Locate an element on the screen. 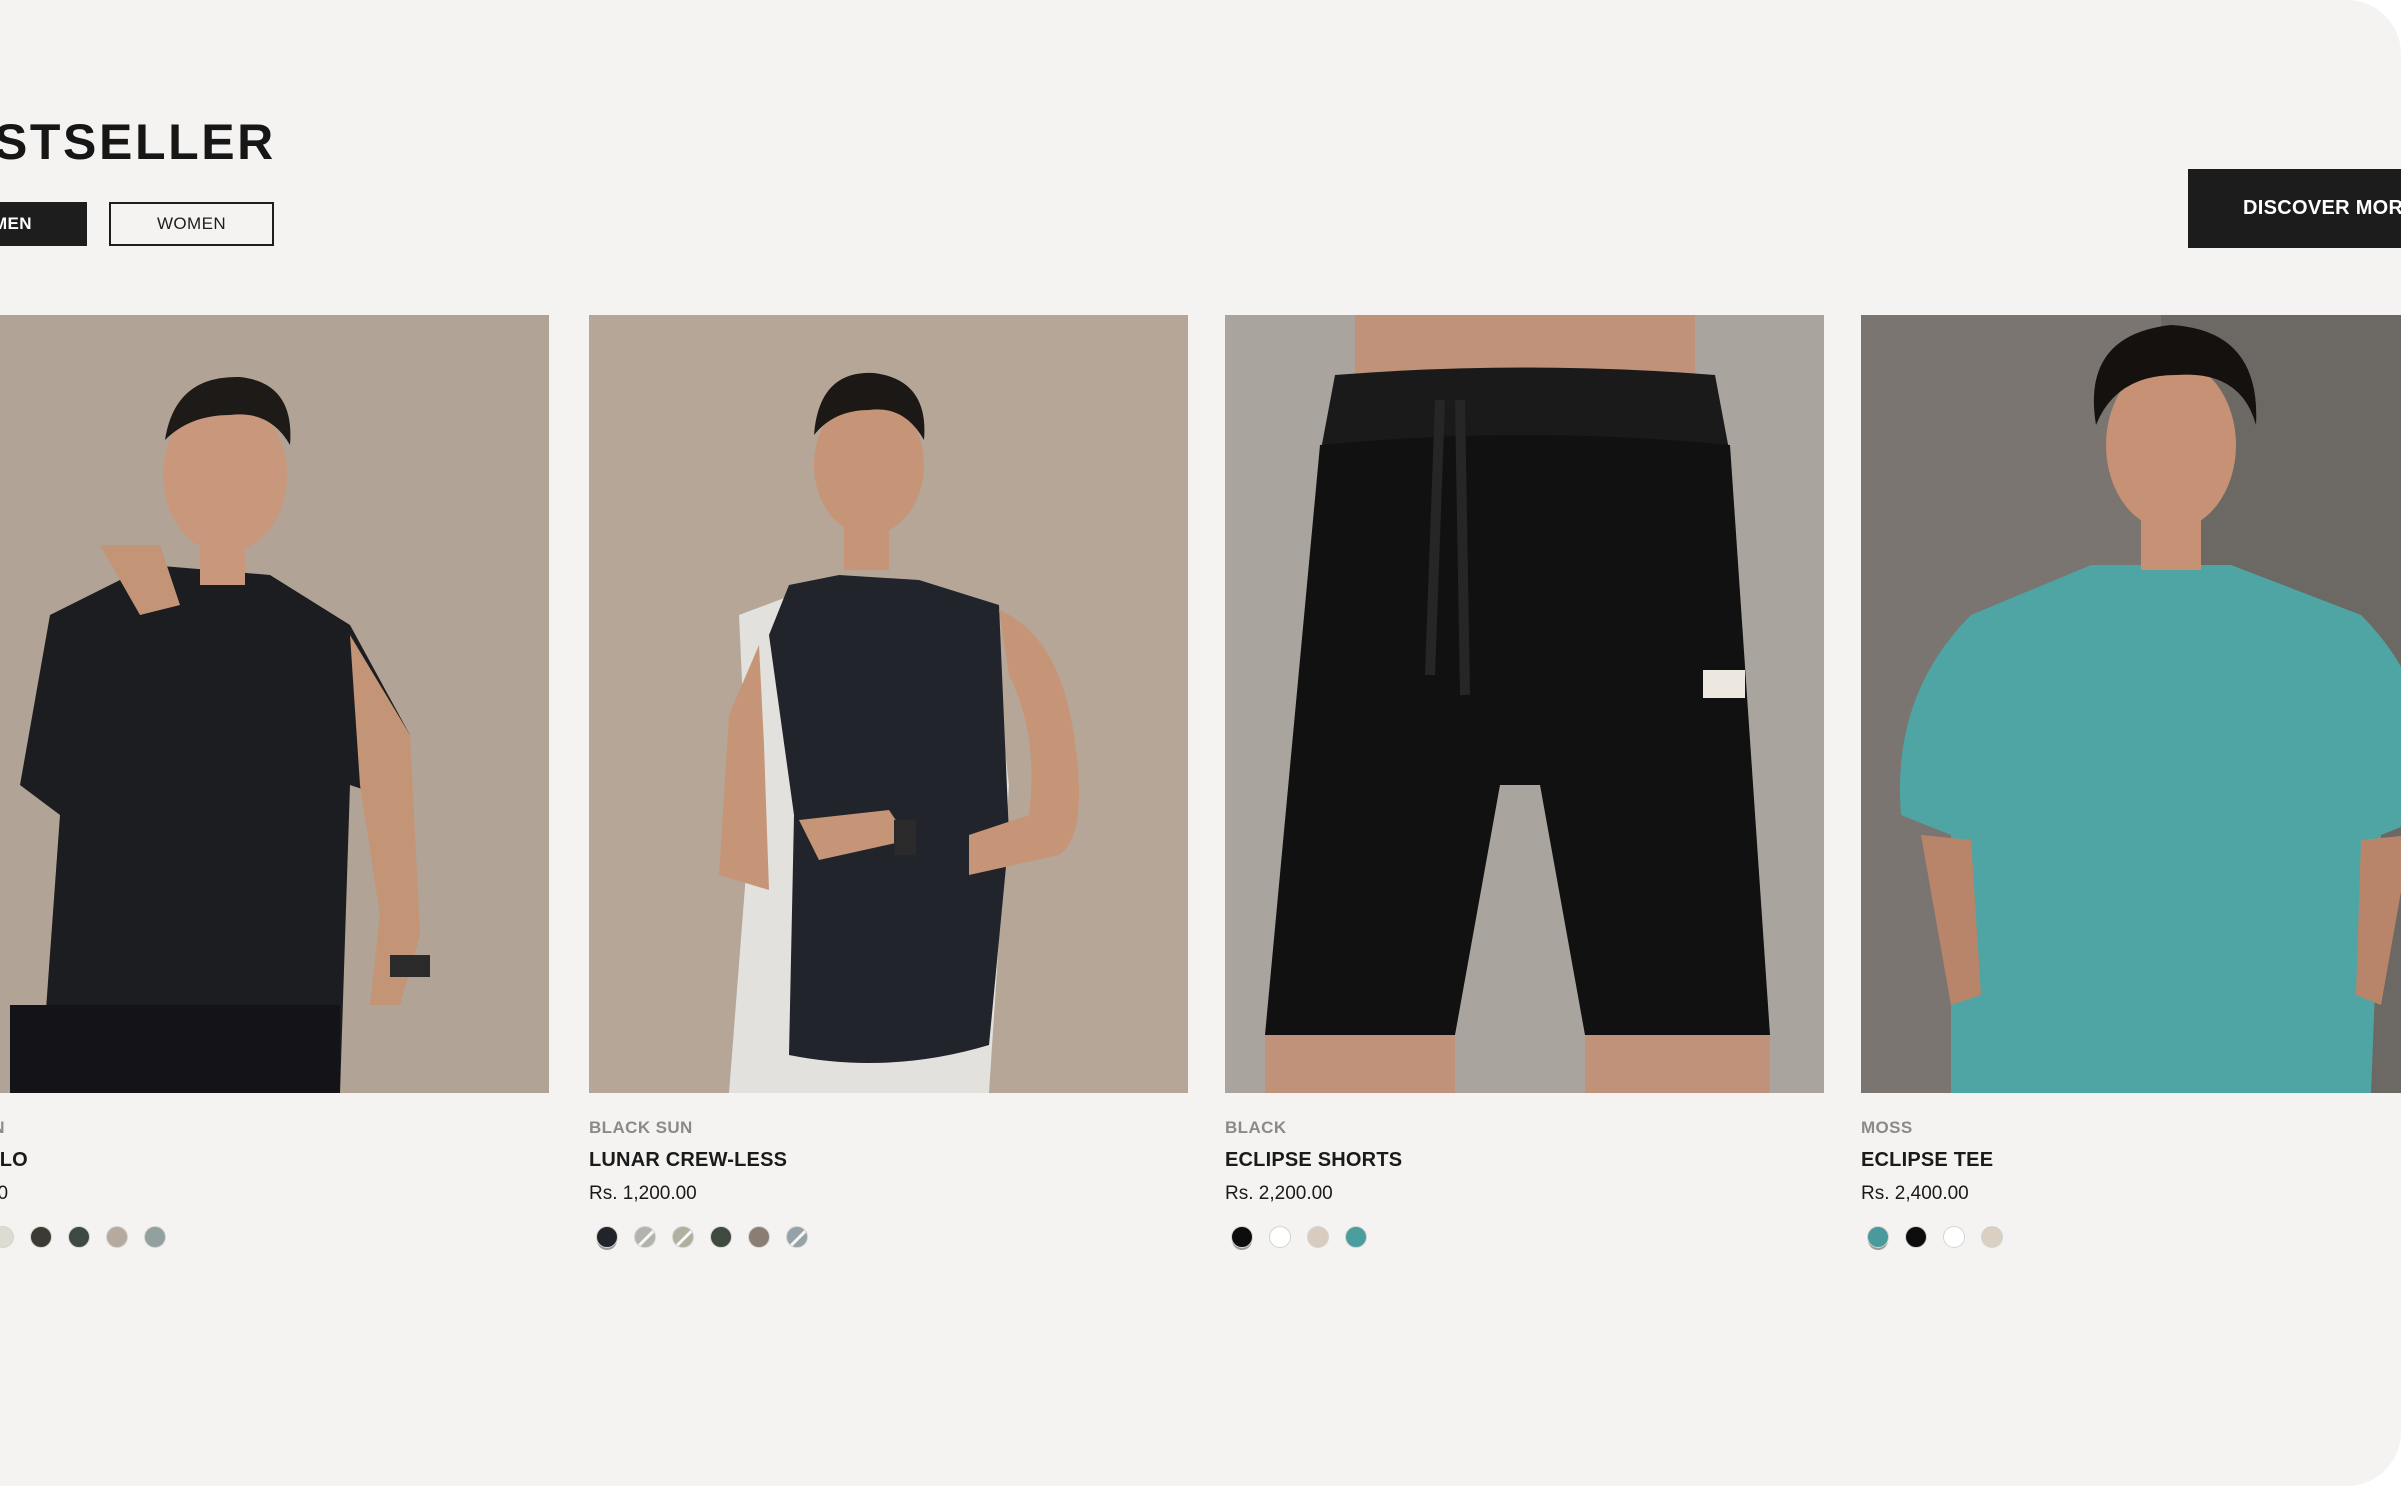  product-price: Rs. 1,200.00 is located at coordinates (643, 1193).